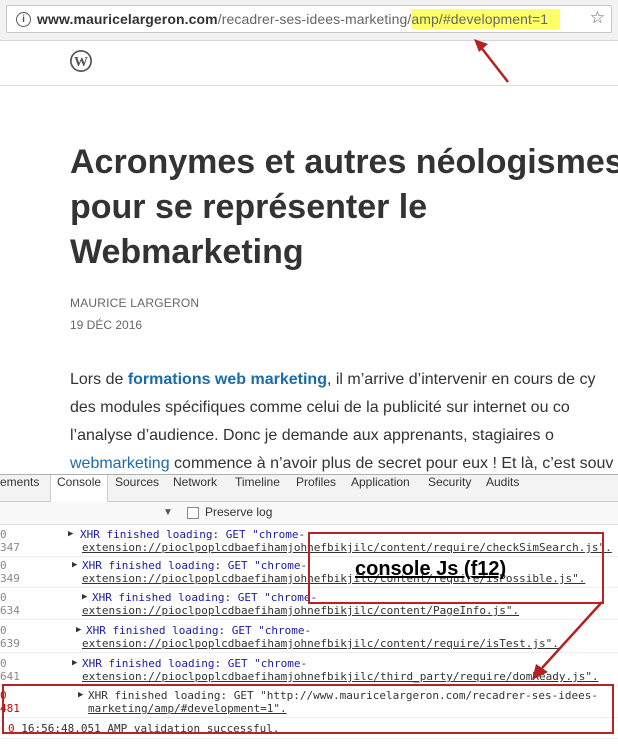 The height and width of the screenshot is (752, 618). What do you see at coordinates (227, 379) in the screenshot?
I see `formations-link: formations web marketing` at bounding box center [227, 379].